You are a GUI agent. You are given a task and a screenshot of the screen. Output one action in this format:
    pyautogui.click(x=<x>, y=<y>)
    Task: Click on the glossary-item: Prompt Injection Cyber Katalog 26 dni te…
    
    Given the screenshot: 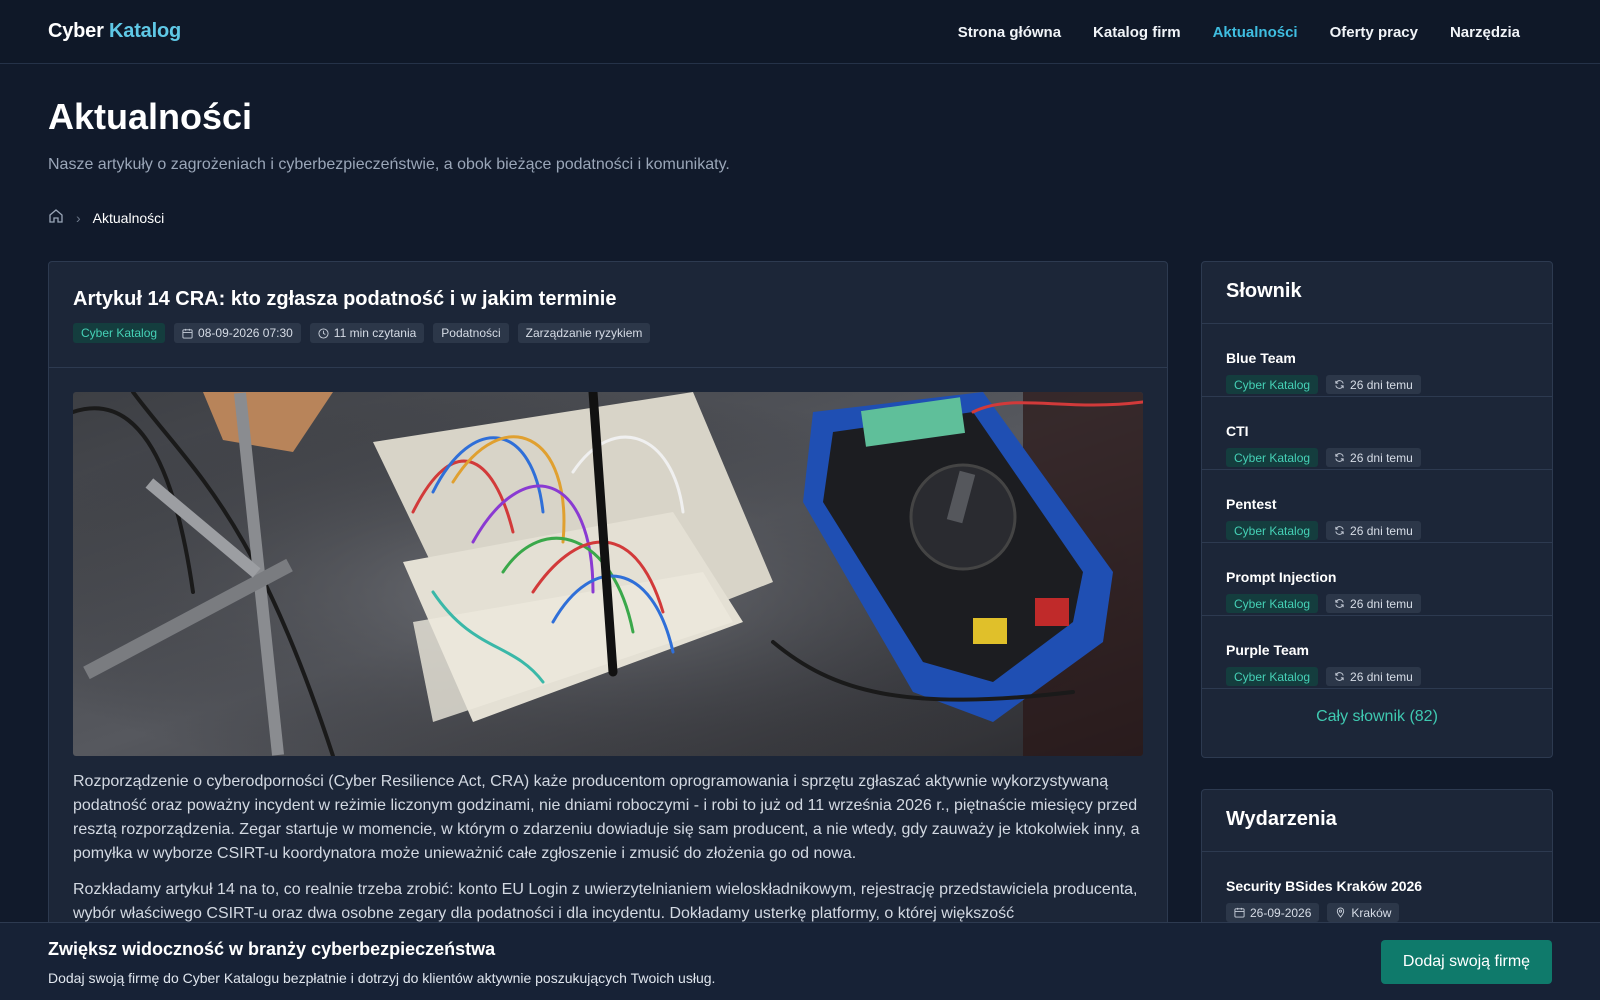 What is the action you would take?
    pyautogui.click(x=1377, y=579)
    